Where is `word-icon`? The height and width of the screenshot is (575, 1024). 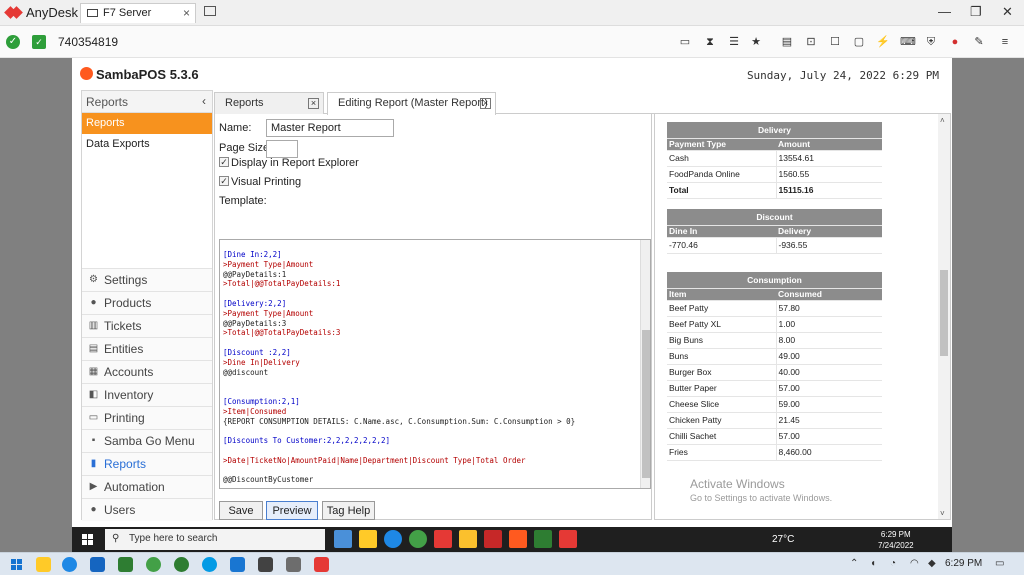
word-icon is located at coordinates (97, 564).